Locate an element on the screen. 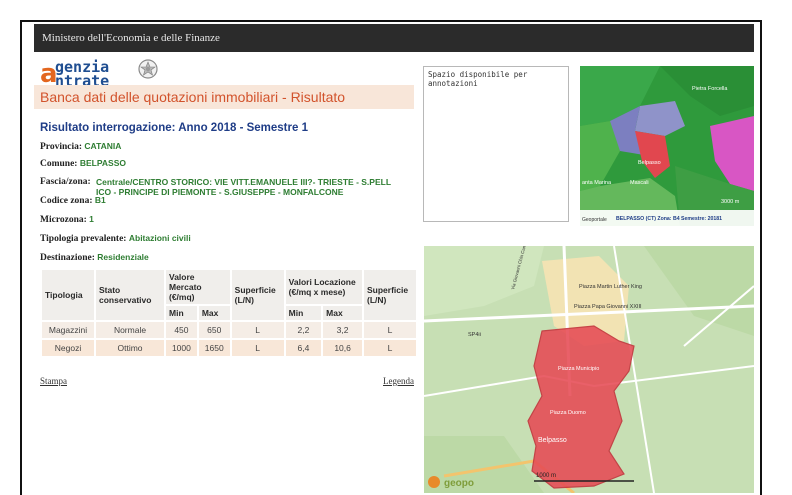 Image resolution: width=792 pixels, height=495 pixels. map2-label-martin: Piazza Martin Luther King is located at coordinates (610, 287).